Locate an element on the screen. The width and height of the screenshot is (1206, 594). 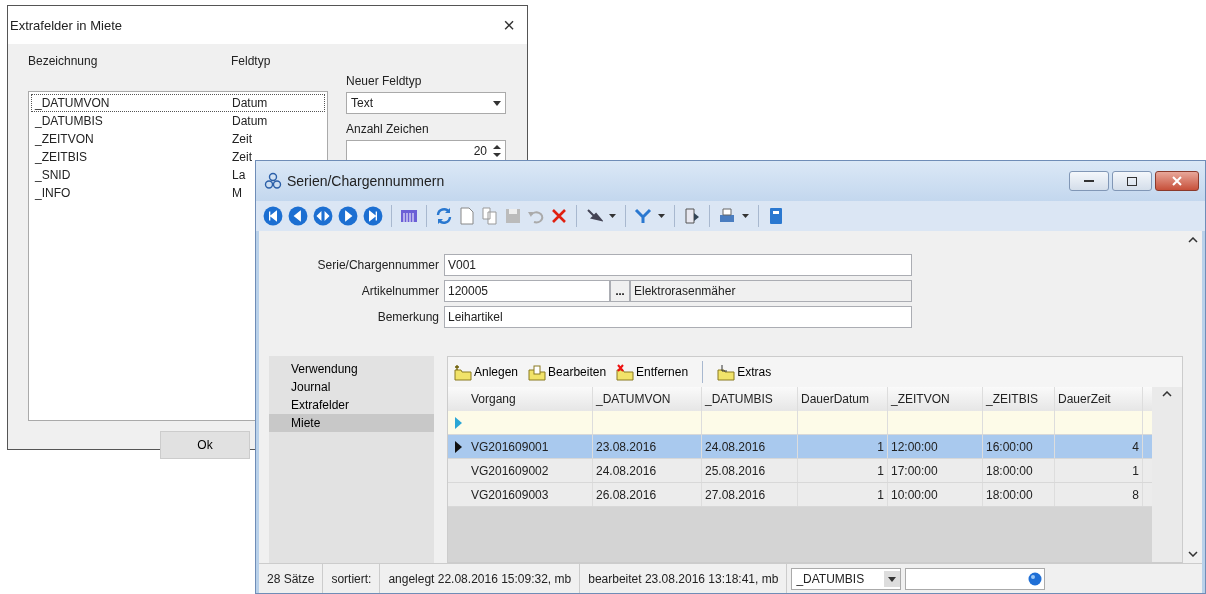
table-cell: 26.08.2016 is located at coordinates (647, 494).